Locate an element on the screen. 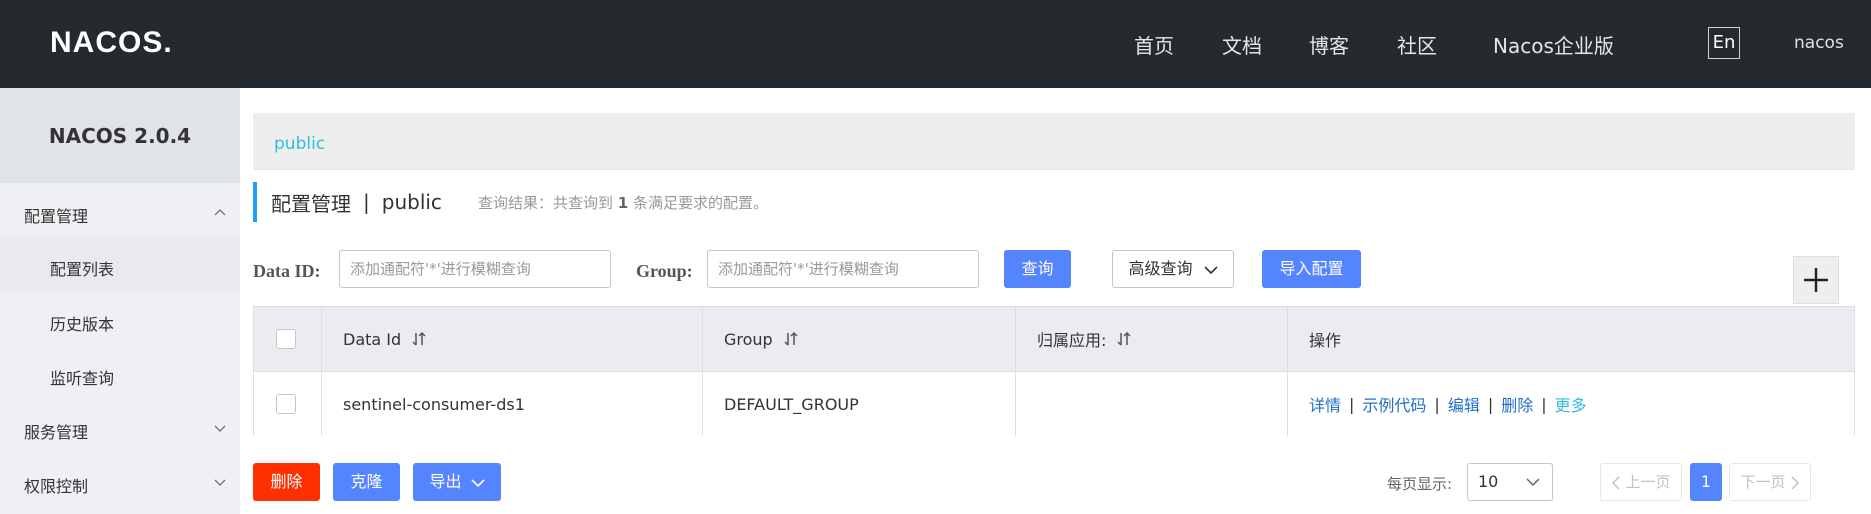 Image resolution: width=1871 pixels, height=514 pixels. action-more-link: 更多 is located at coordinates (1571, 404).